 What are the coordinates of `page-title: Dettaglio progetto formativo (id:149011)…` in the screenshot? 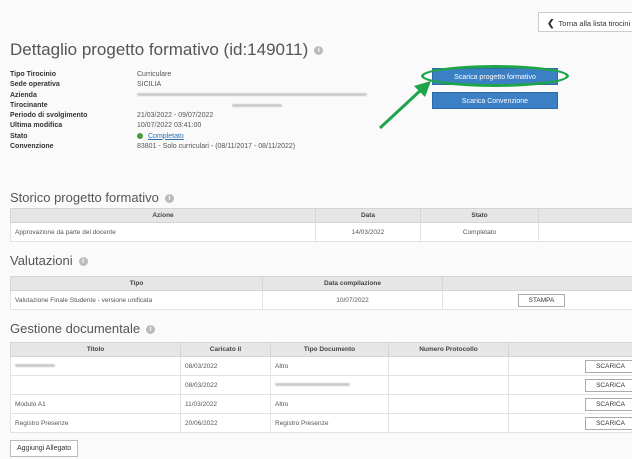 It's located at (167, 50).